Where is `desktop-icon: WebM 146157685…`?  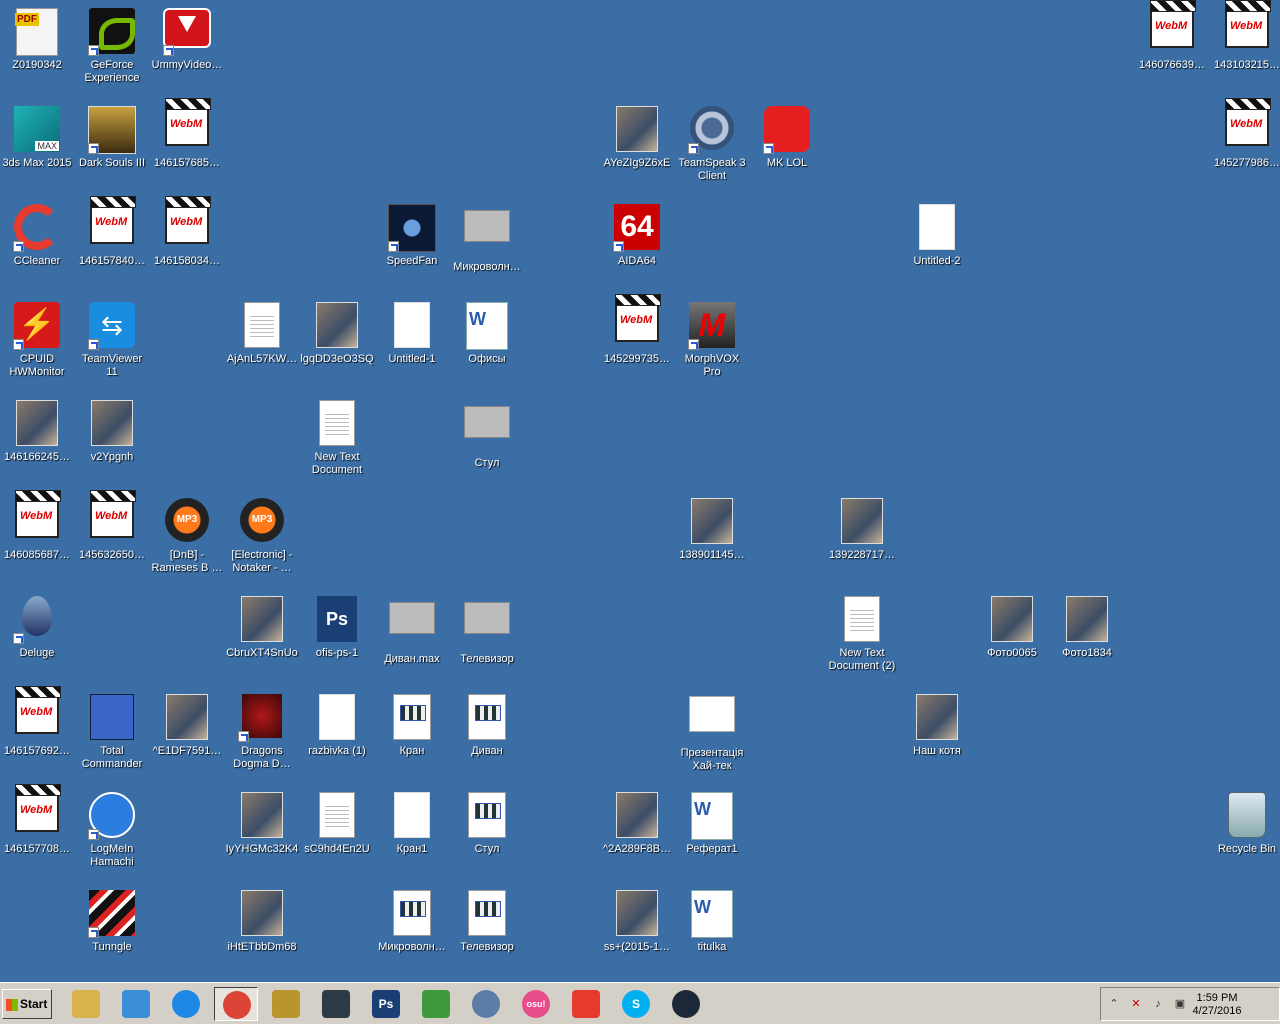 desktop-icon: WebM 146157685… is located at coordinates (187, 147).